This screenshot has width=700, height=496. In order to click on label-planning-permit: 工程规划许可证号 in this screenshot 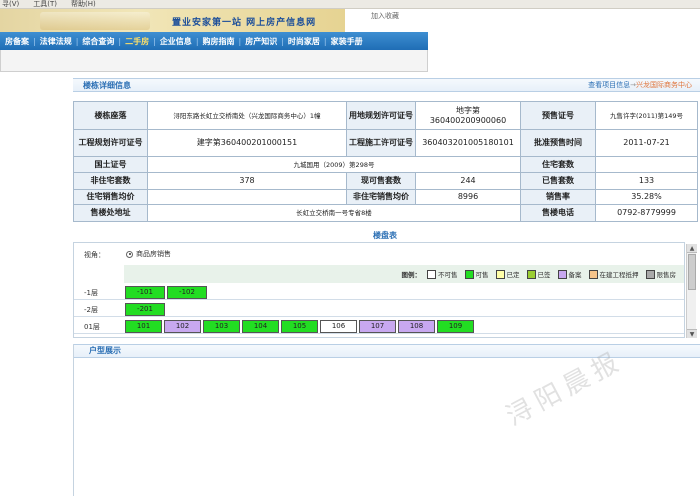, I will do `click(110, 143)`.